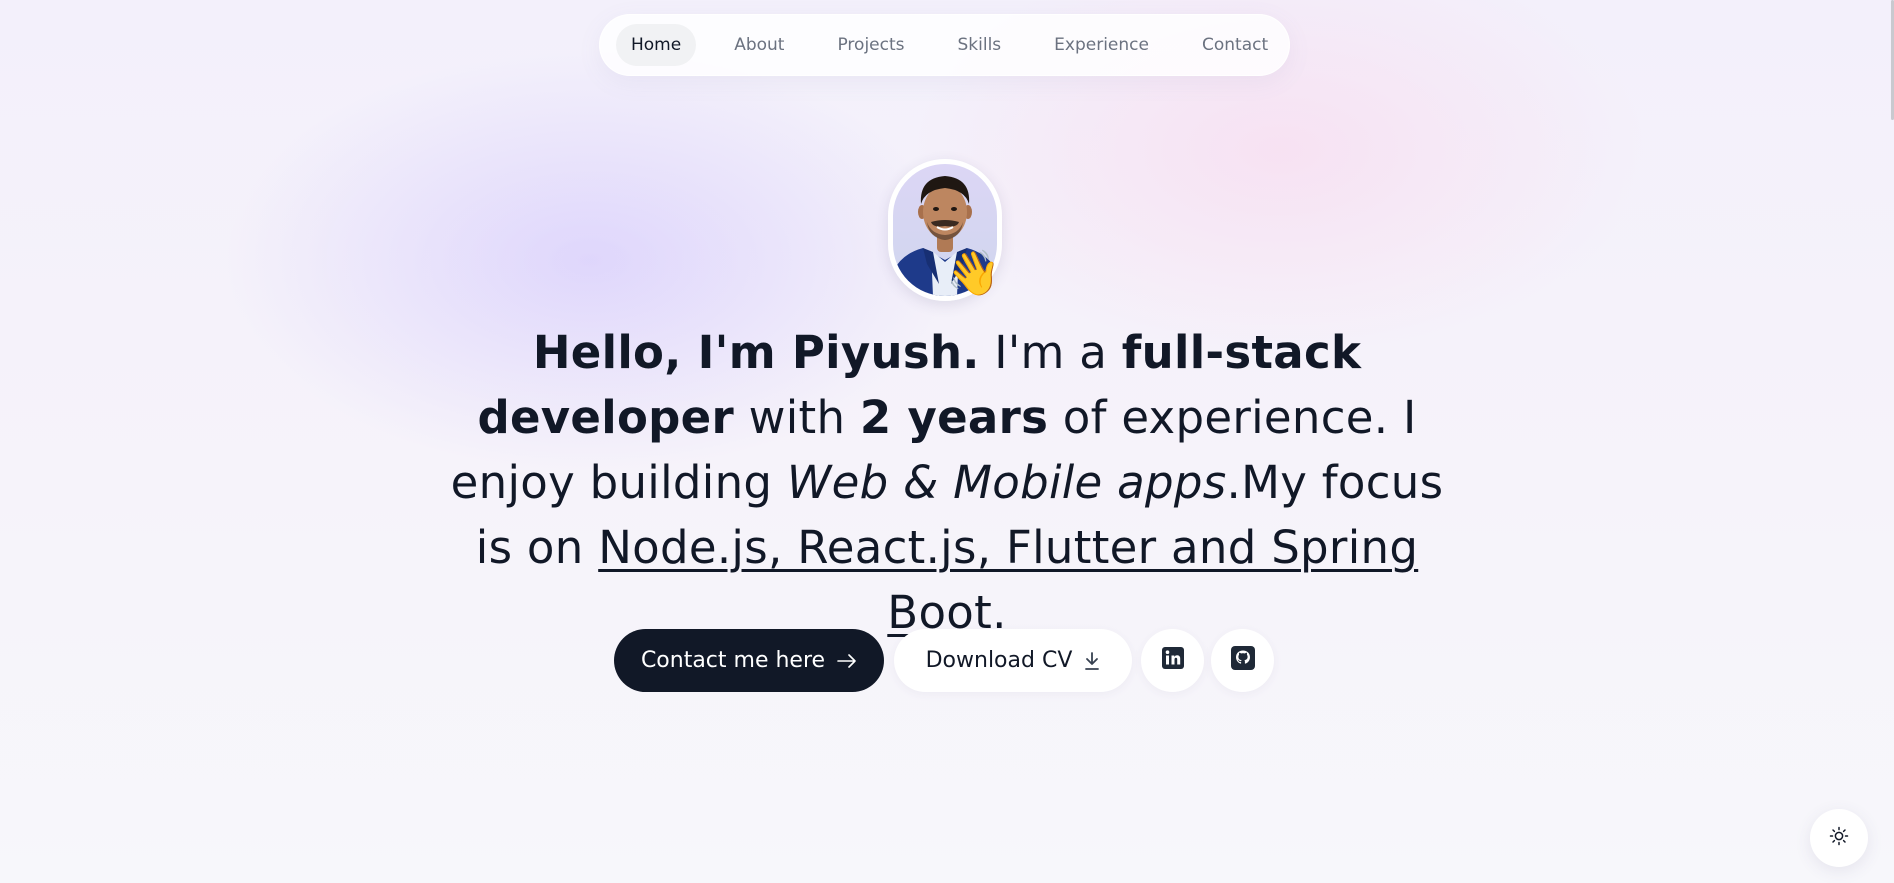  I want to click on nav-item-contact: Contact, so click(1235, 45).